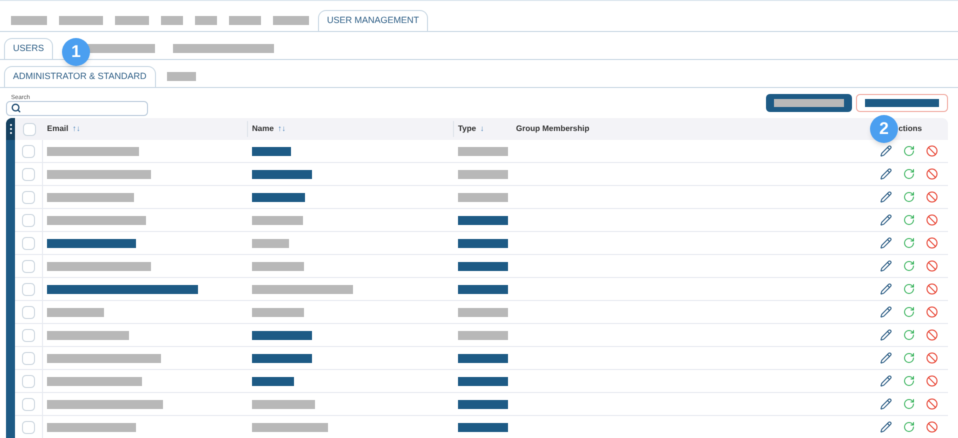 The height and width of the screenshot is (438, 958). What do you see at coordinates (467, 129) in the screenshot?
I see `column-header: Type` at bounding box center [467, 129].